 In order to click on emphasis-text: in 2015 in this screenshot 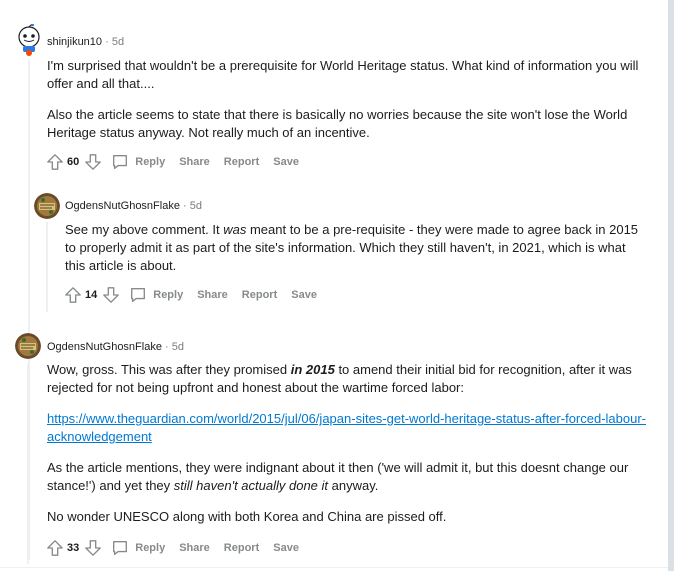, I will do `click(312, 369)`.